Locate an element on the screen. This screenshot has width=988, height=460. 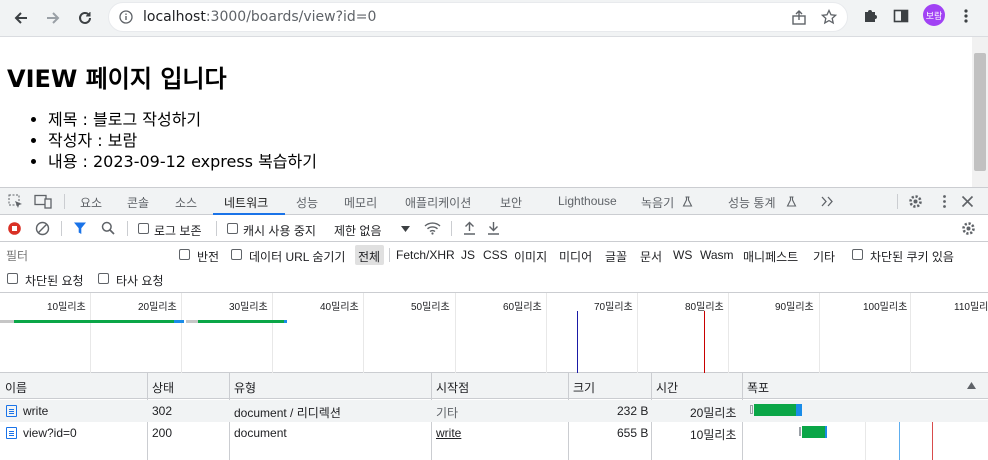
type-filter-fetch-xhr: Fetch/XHR is located at coordinates (425, 255).